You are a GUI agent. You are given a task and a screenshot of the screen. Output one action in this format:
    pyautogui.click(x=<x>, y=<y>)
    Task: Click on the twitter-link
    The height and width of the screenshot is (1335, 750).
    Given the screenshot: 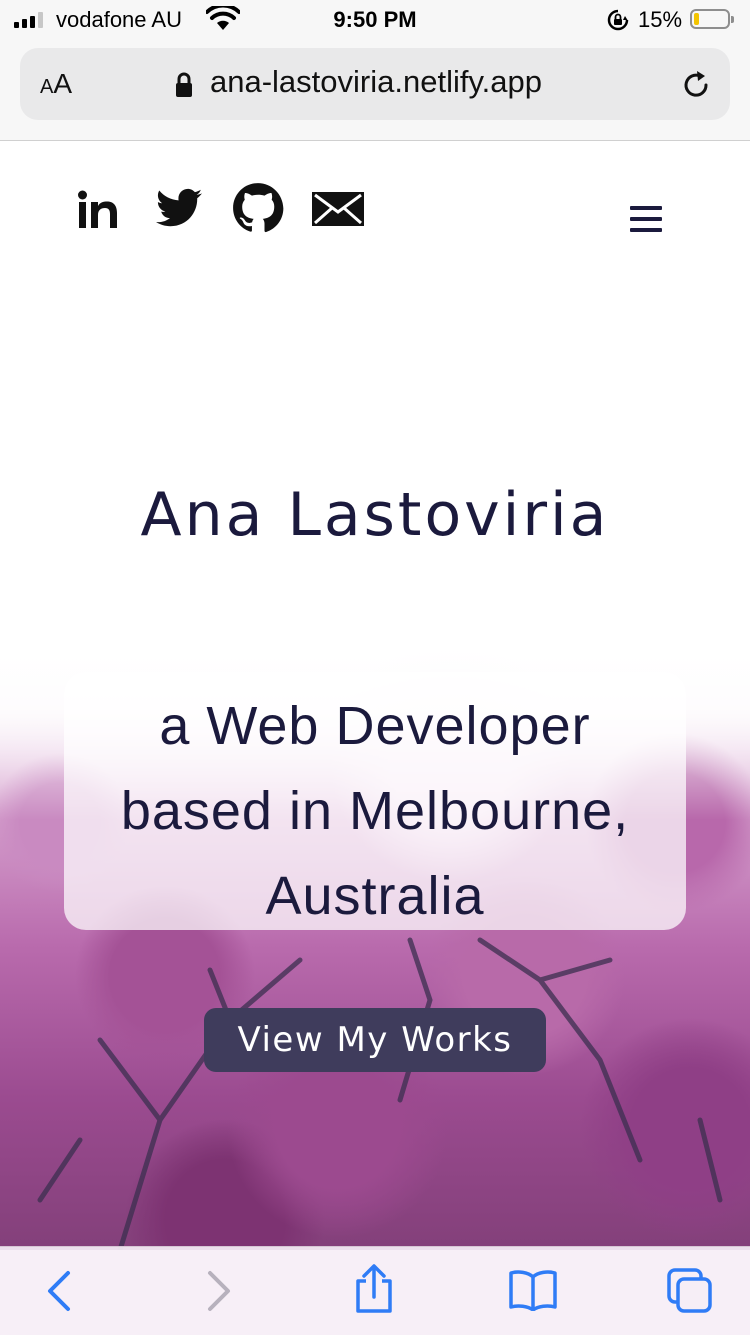 What is the action you would take?
    pyautogui.click(x=179, y=210)
    